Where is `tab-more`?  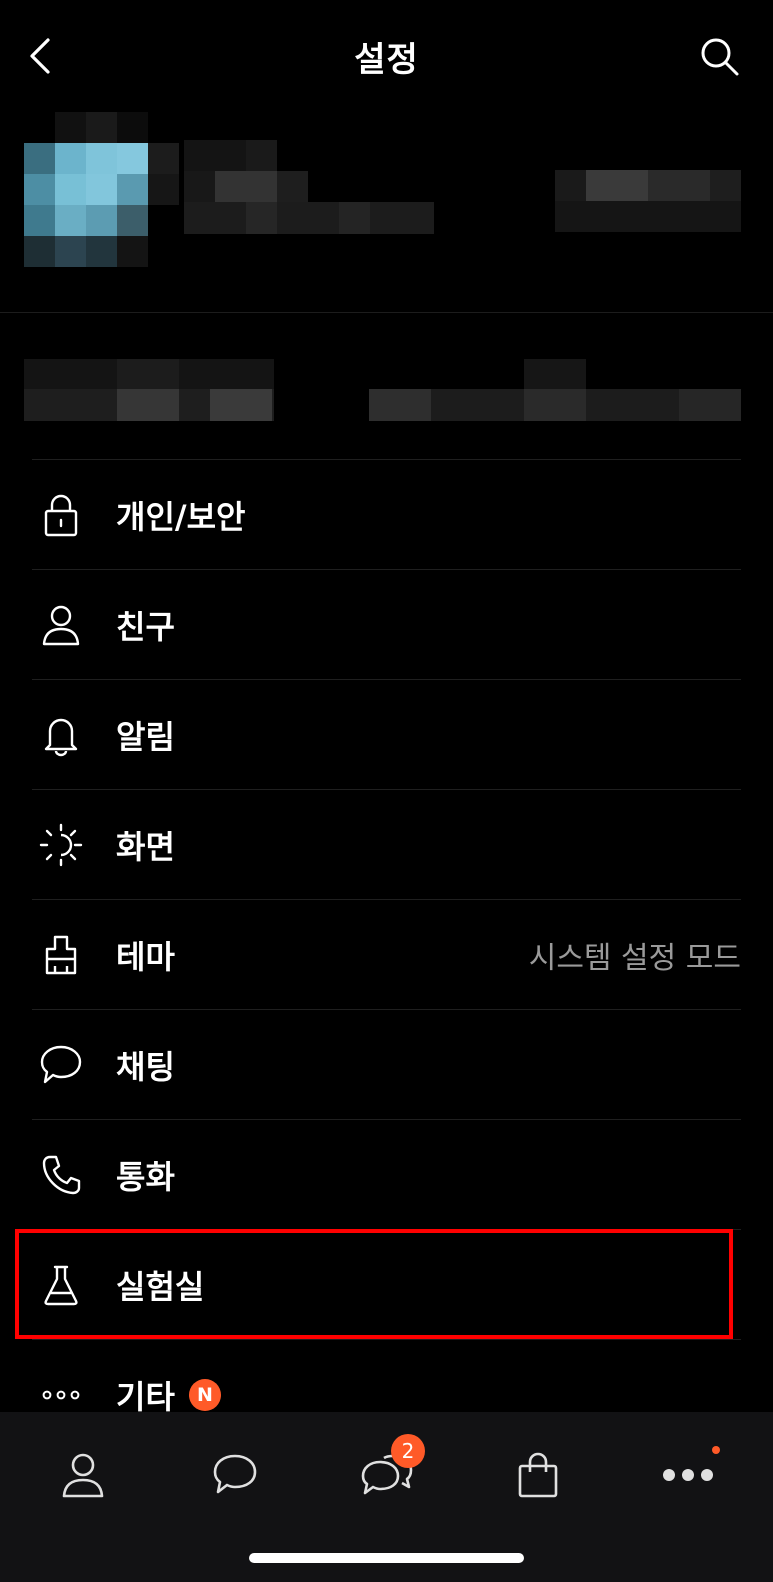
tab-more is located at coordinates (688, 1475).